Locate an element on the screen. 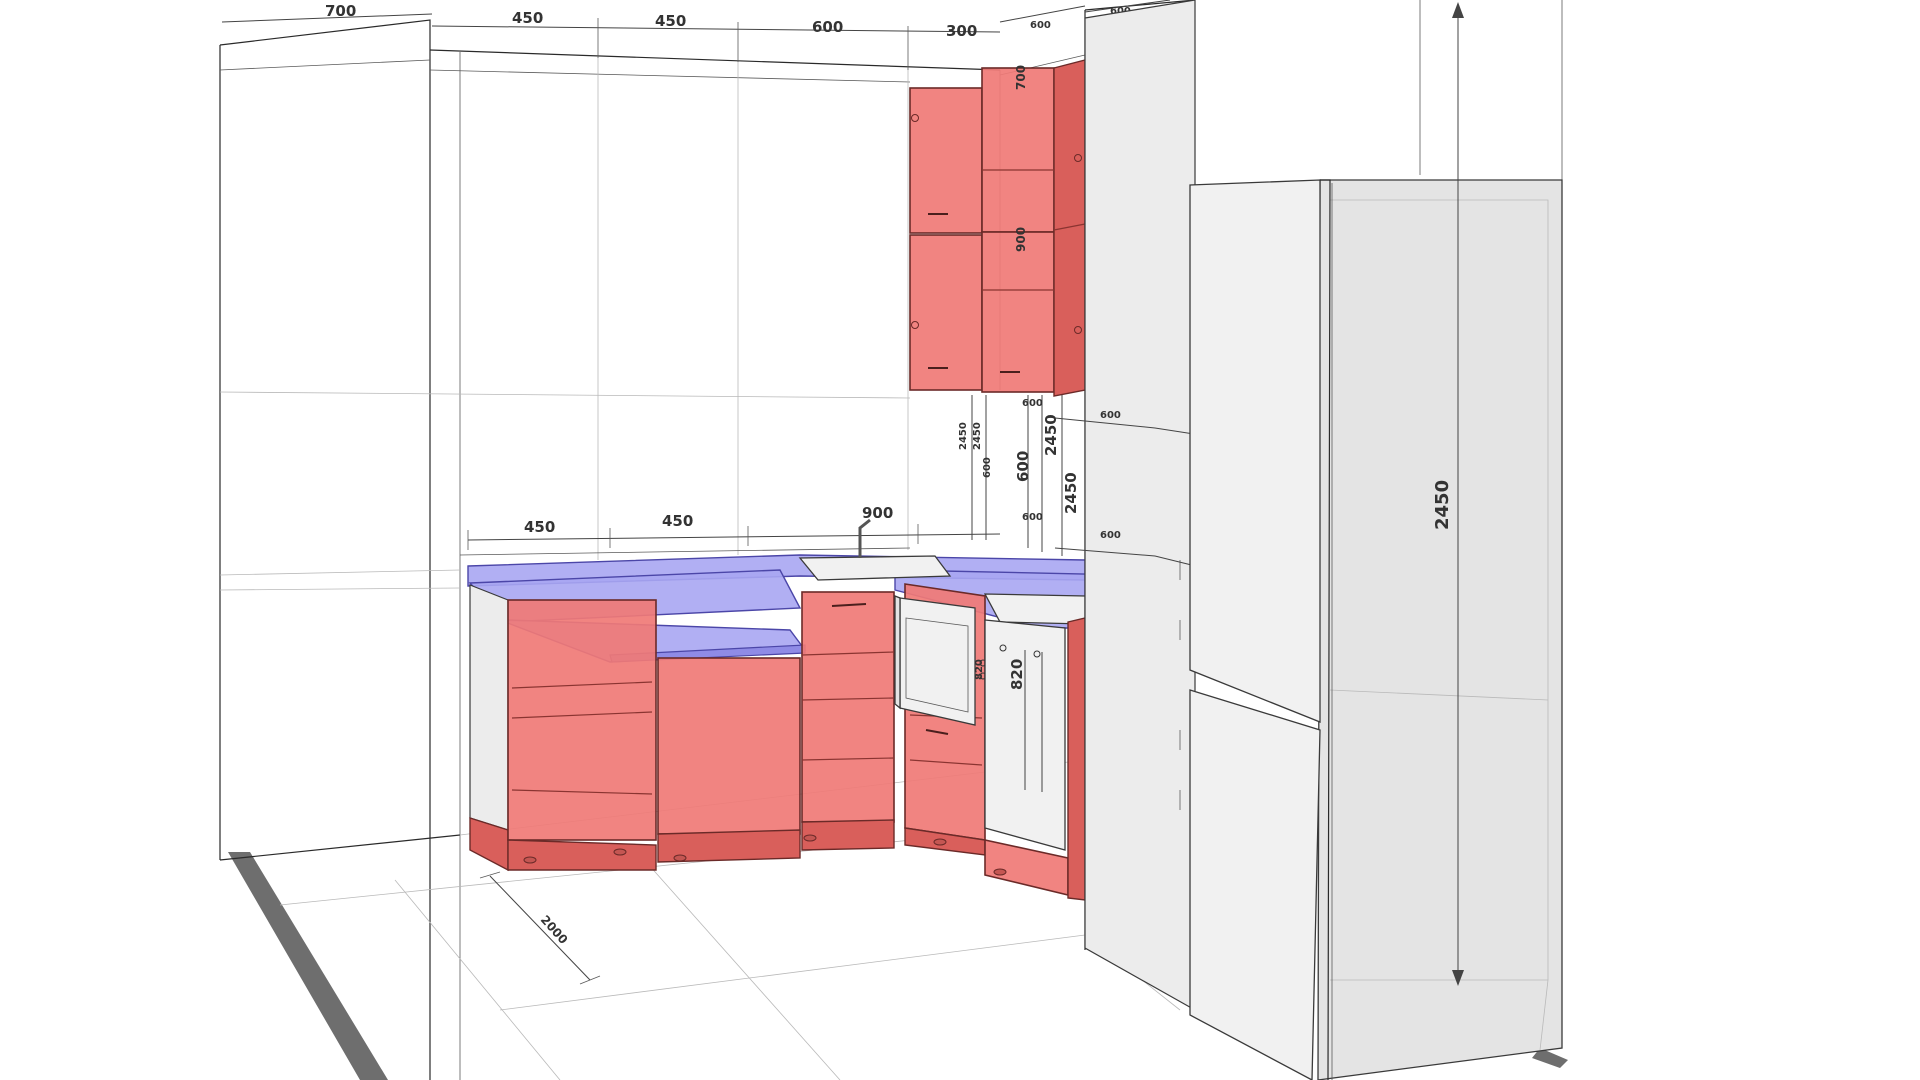 Image resolution: width=1920 pixels, height=1080 pixels. dim-vert-mid-4: 600 is located at coordinates (1032, 517).